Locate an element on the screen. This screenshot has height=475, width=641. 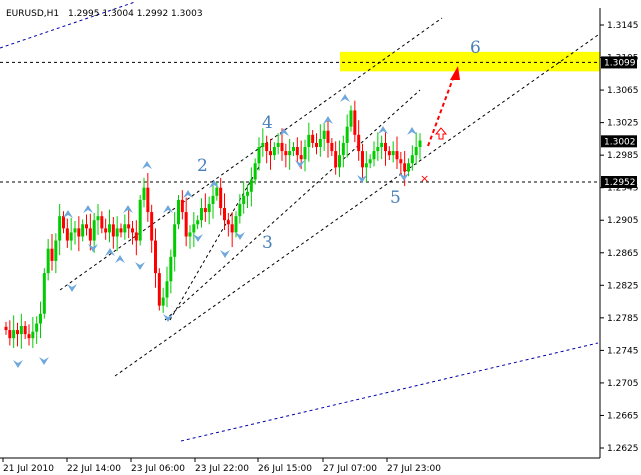
ohlc-label: 1.2995 1.3004 1.2992 1.3003 is located at coordinates (135, 14).